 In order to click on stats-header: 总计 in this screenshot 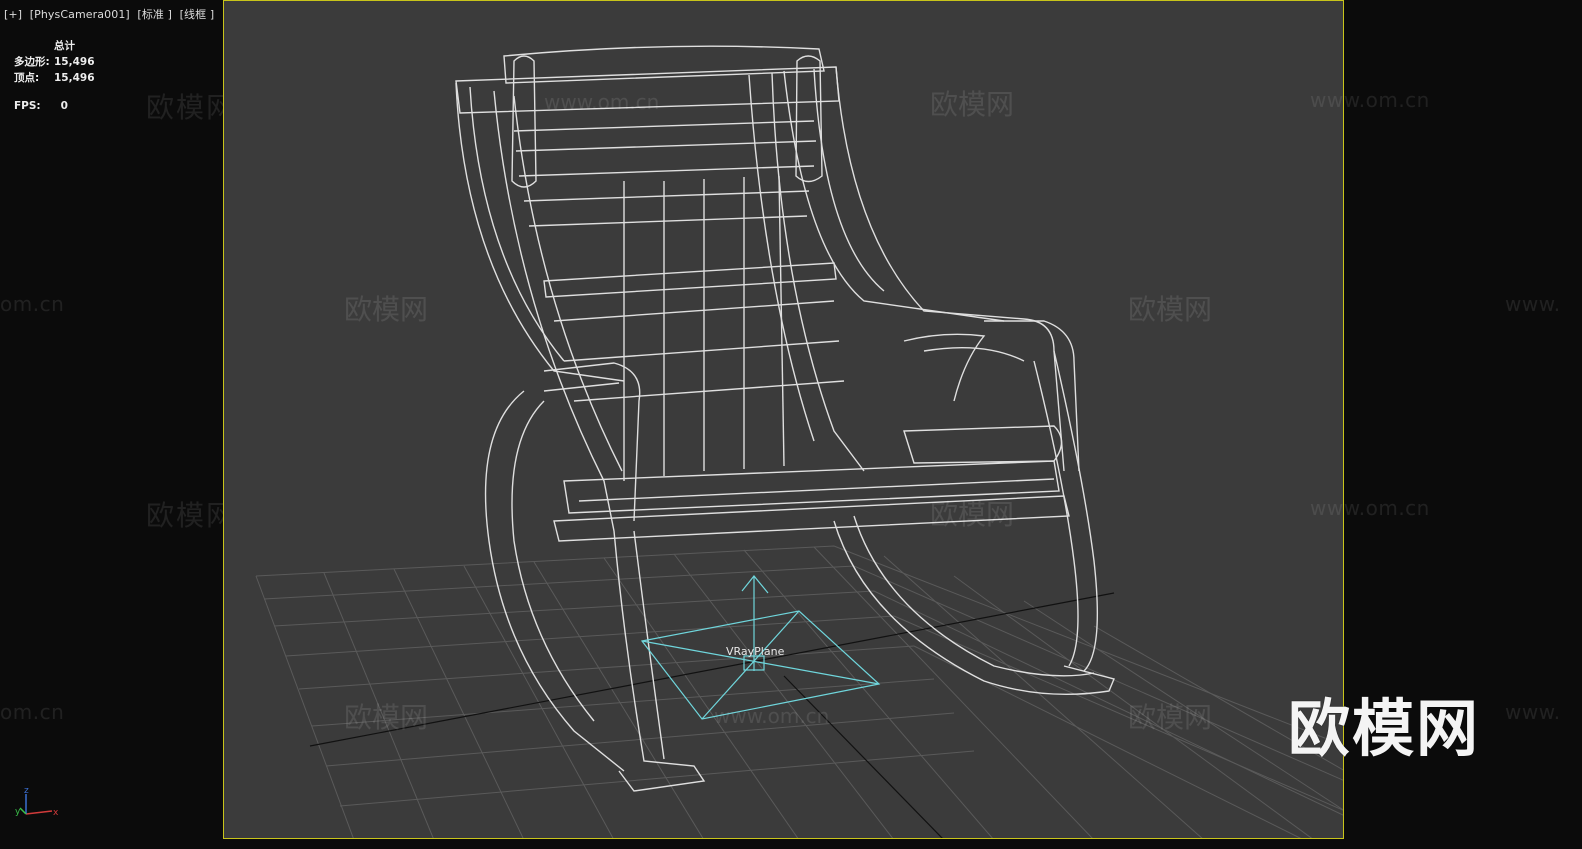, I will do `click(64, 46)`.